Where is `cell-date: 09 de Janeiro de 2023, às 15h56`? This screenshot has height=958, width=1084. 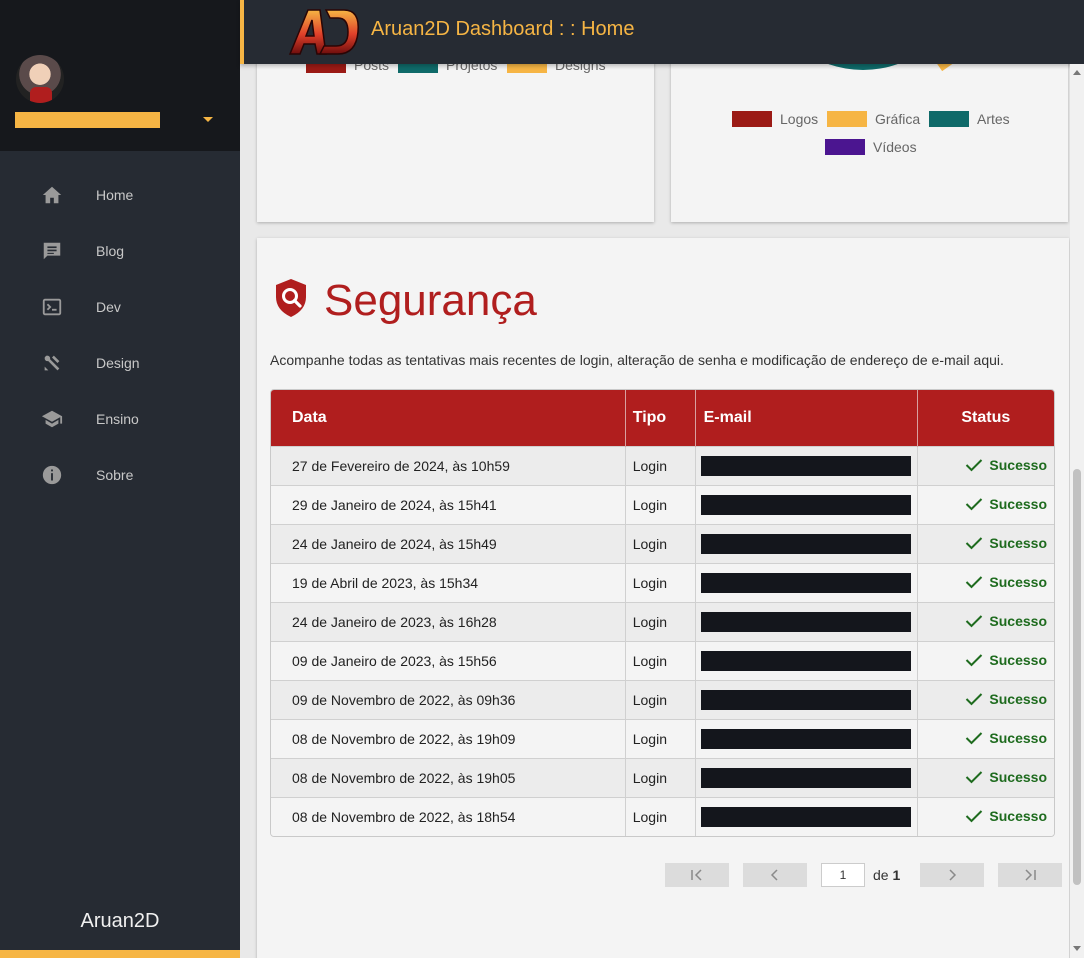
cell-date: 09 de Janeiro de 2023, às 15h56 is located at coordinates (448, 660).